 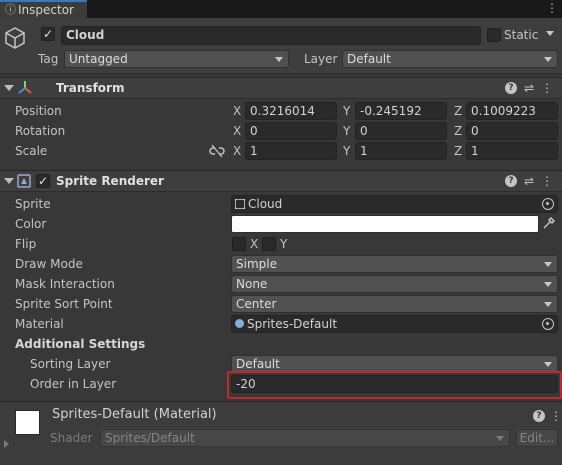 I want to click on position-z-input: 0.1009223, so click(x=512, y=111).